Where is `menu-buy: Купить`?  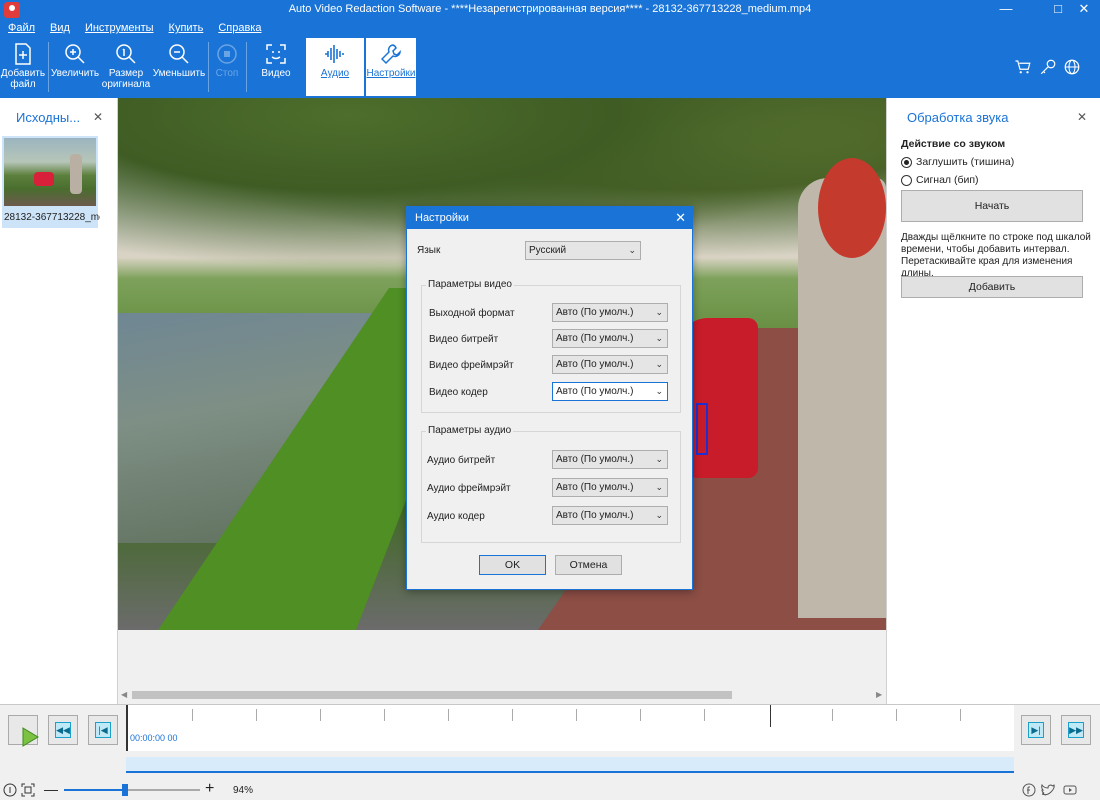
menu-buy: Купить is located at coordinates (186, 29).